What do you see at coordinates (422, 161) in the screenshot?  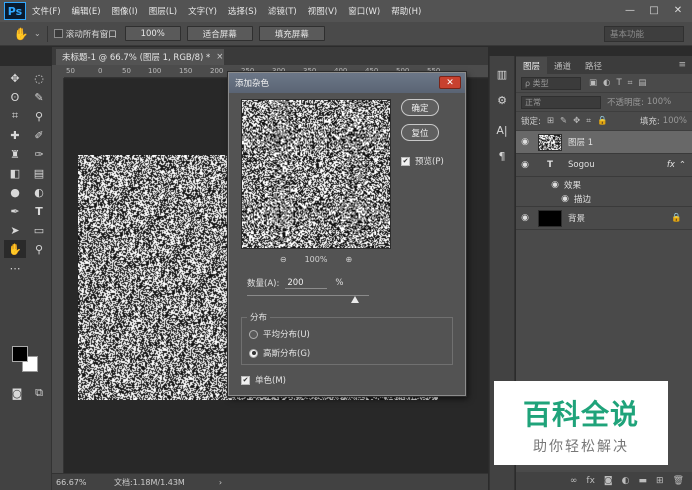 I see `preview-checkbox: ✔ 预览(P)` at bounding box center [422, 161].